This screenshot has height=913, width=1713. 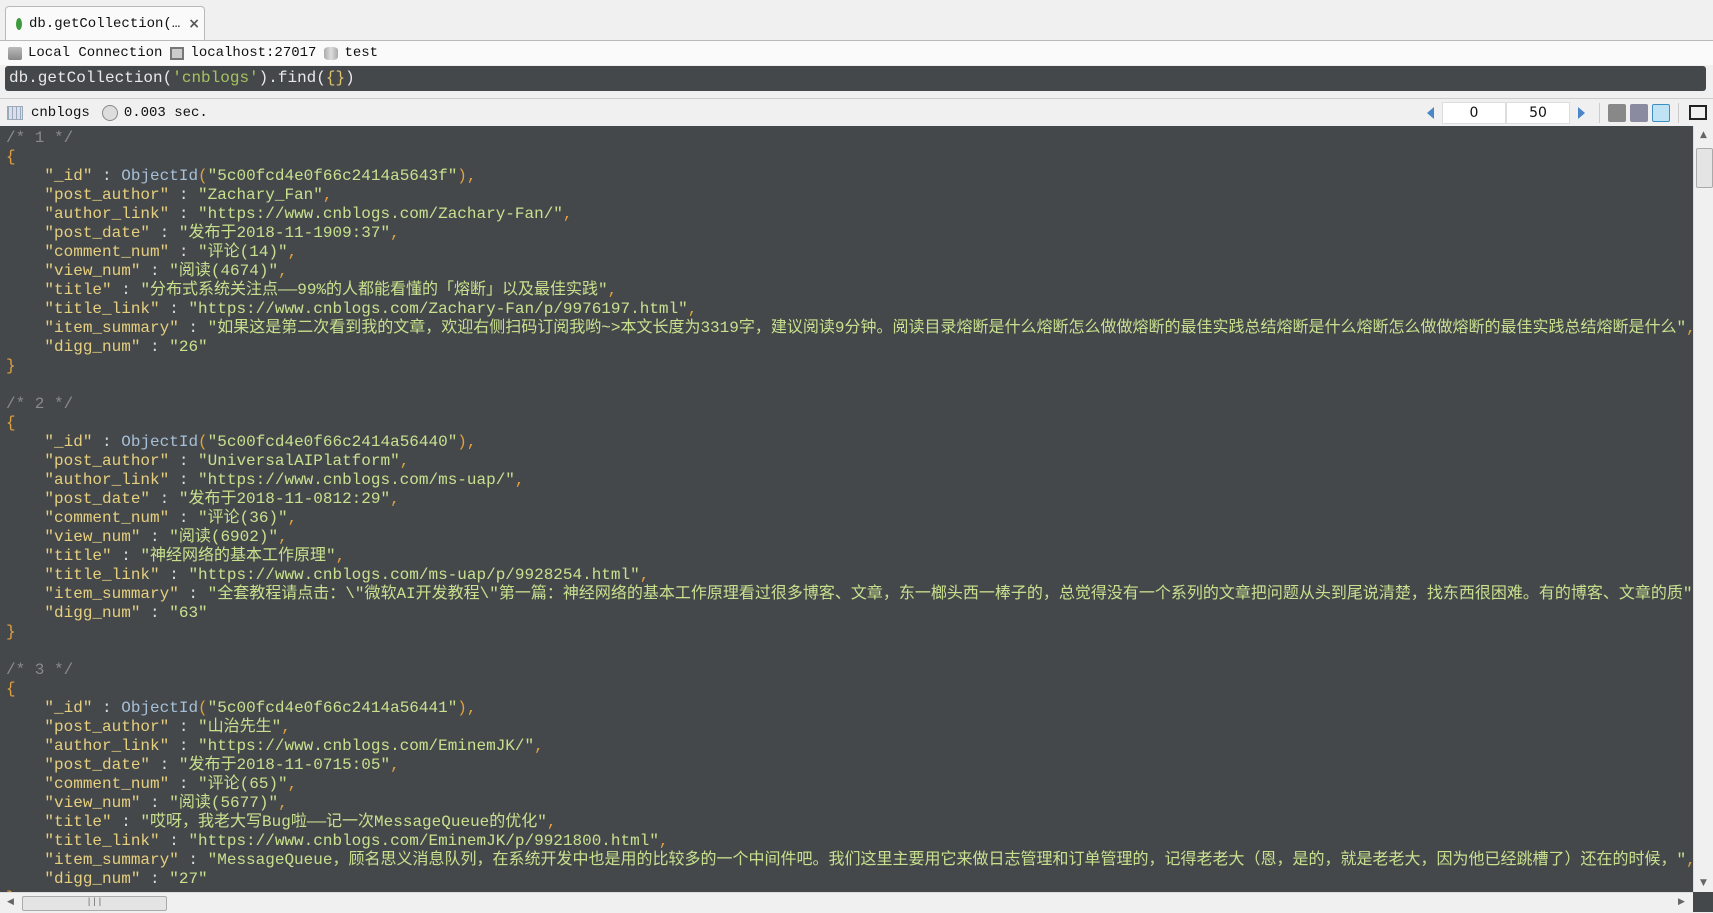 I want to click on field-value: "评论(65)", so click(x=243, y=784).